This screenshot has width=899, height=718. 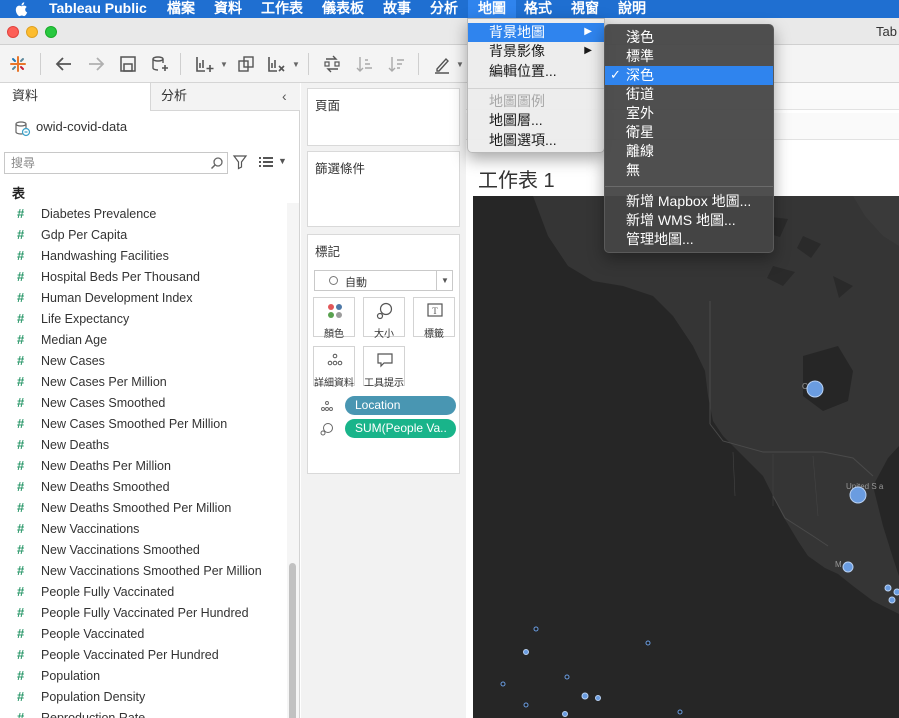 I want to click on field-item: # People Fully Vaccinated Per Hundred, so click(x=143, y=613).